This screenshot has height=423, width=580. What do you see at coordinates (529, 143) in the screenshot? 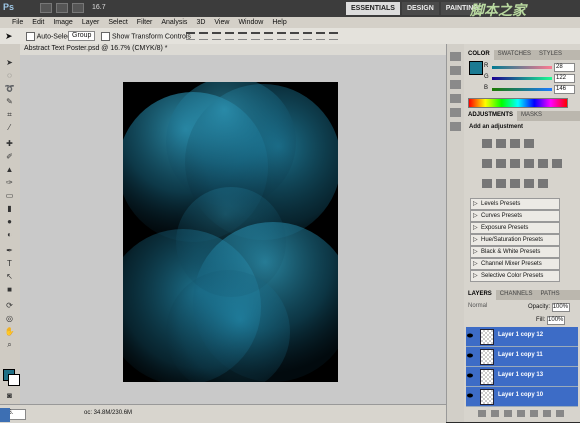
I see `exposure-icon` at bounding box center [529, 143].